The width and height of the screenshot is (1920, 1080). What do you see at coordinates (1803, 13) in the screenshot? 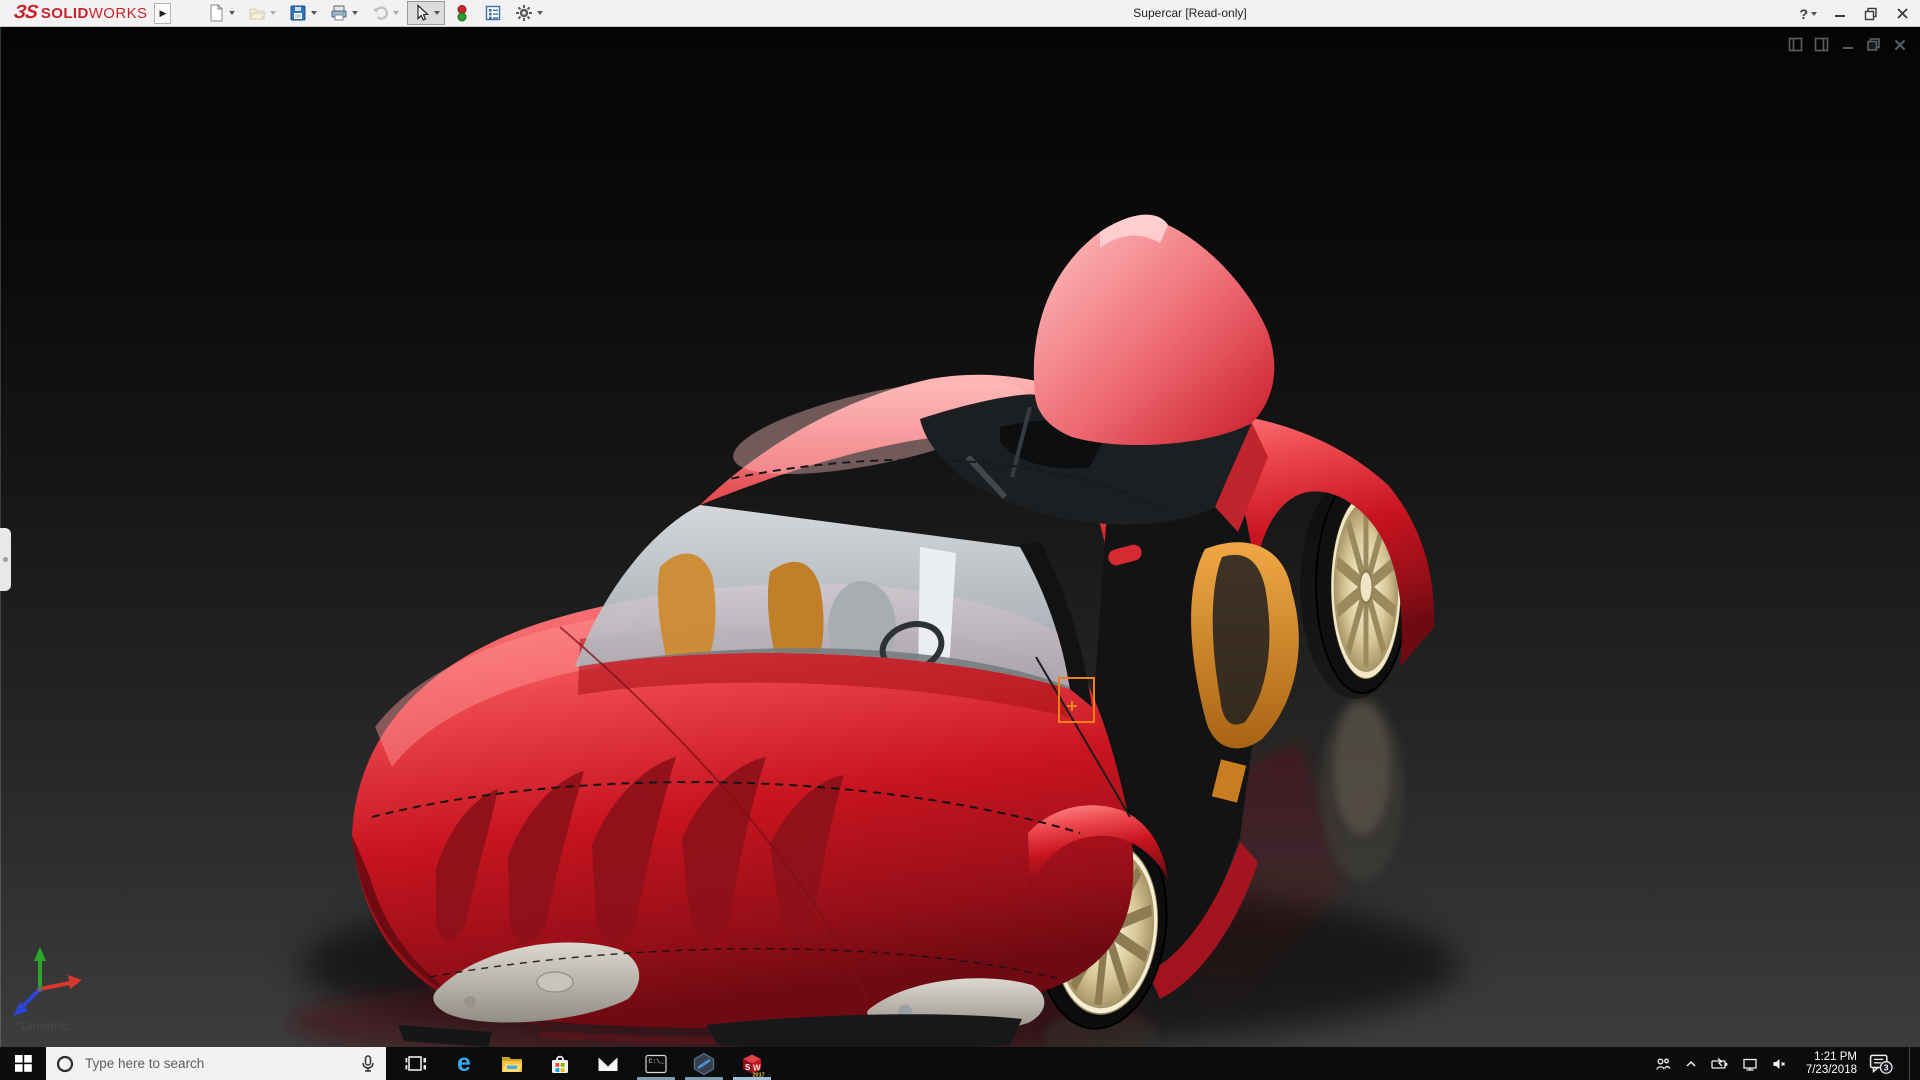
I see `help-icon: ?` at bounding box center [1803, 13].